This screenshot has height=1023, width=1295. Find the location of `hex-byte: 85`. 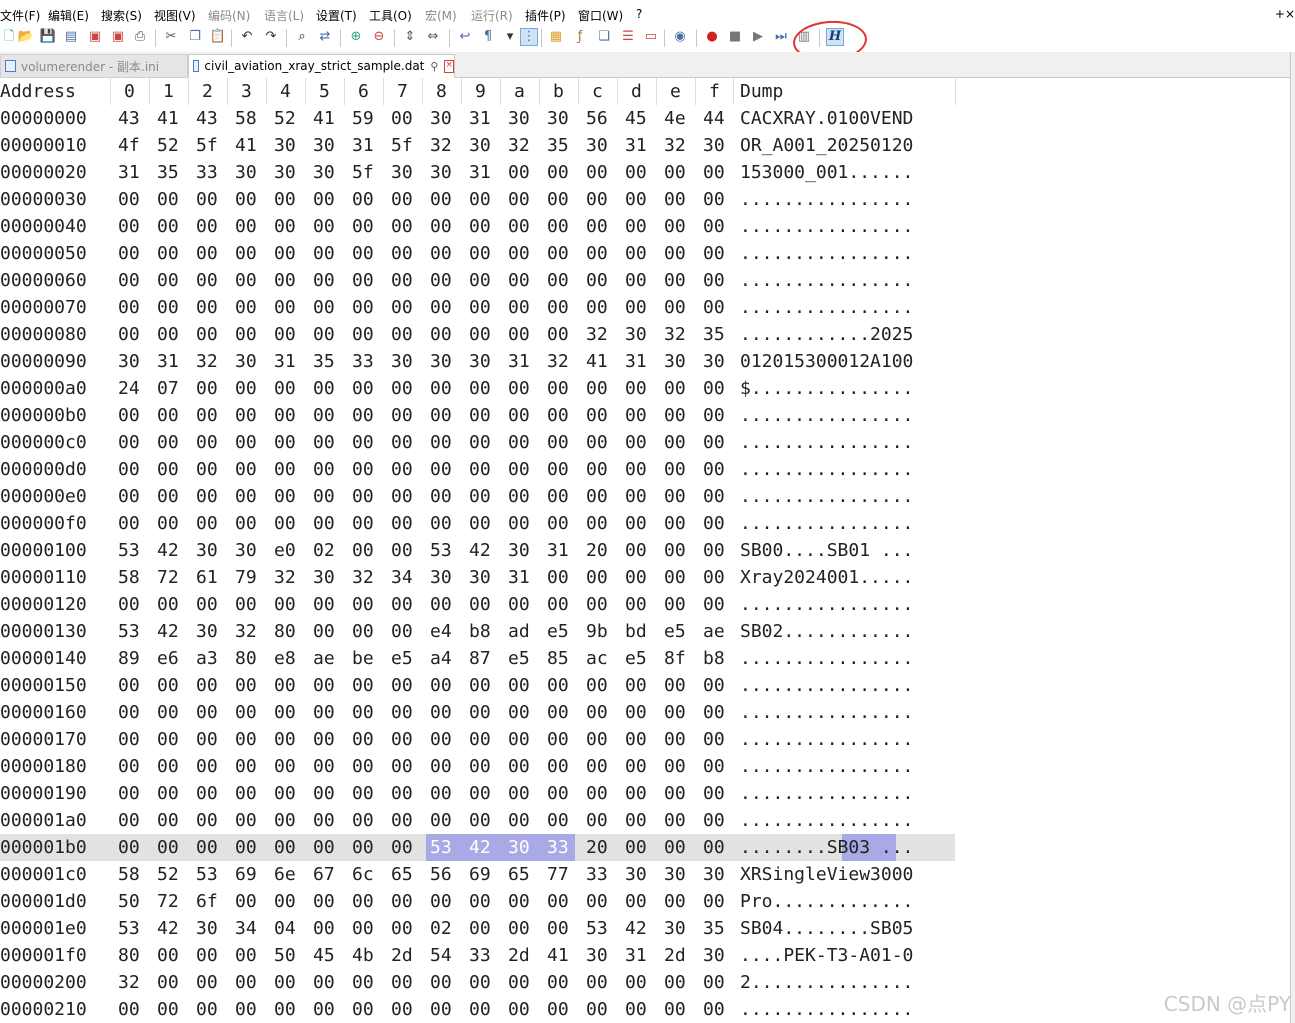

hex-byte: 85 is located at coordinates (558, 659).